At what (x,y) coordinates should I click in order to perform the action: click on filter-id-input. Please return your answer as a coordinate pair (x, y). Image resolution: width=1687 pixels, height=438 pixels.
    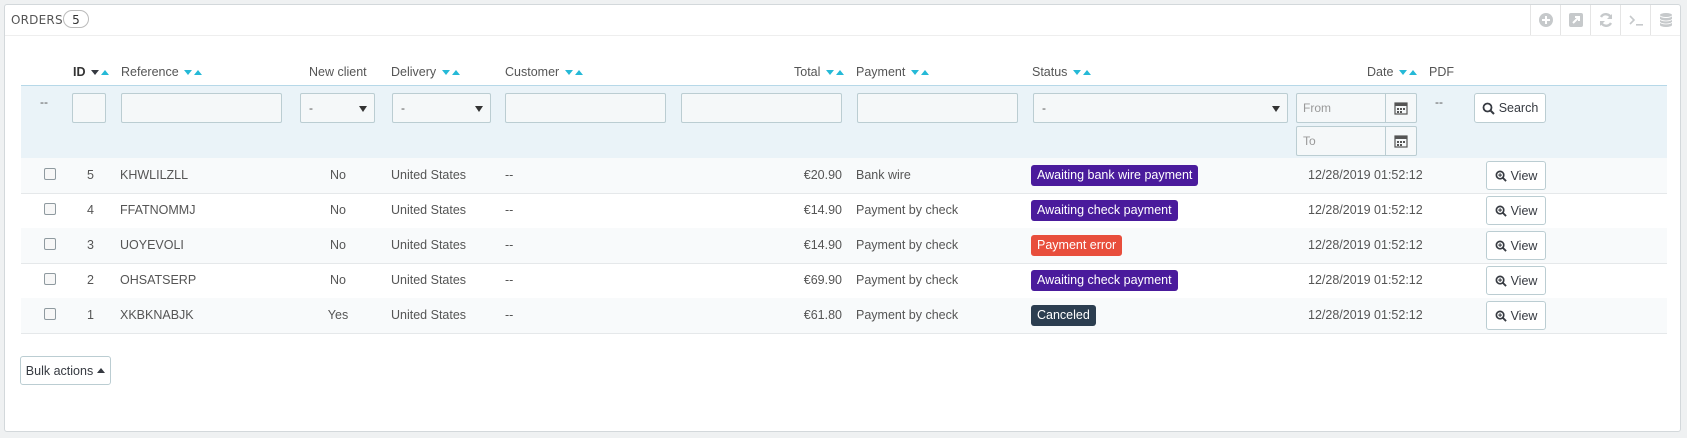
    Looking at the image, I should click on (89, 108).